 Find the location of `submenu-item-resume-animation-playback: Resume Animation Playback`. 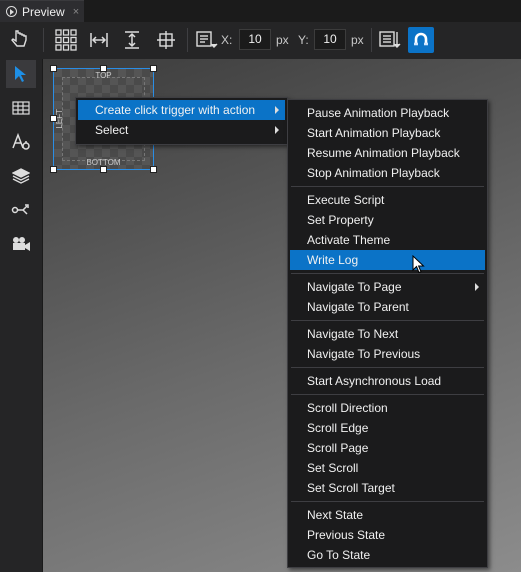

submenu-item-resume-animation-playback: Resume Animation Playback is located at coordinates (387, 153).